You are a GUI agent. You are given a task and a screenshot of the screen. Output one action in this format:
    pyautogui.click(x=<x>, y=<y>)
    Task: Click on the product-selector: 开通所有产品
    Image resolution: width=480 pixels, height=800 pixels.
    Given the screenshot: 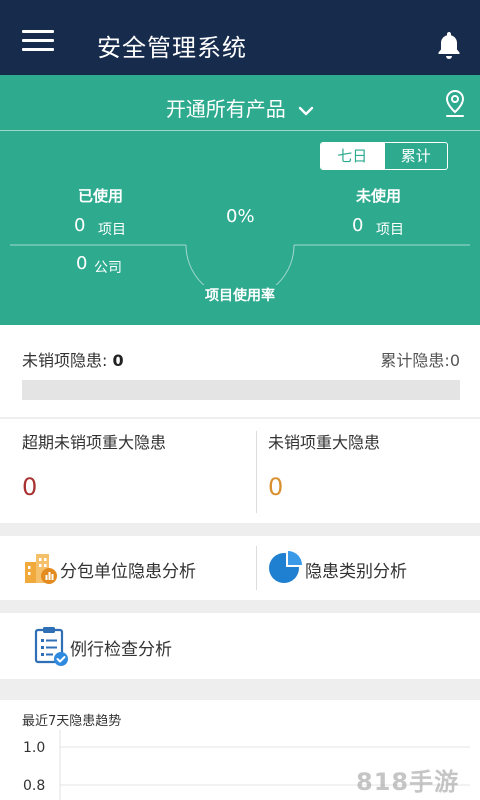 What is the action you would take?
    pyautogui.click(x=240, y=107)
    